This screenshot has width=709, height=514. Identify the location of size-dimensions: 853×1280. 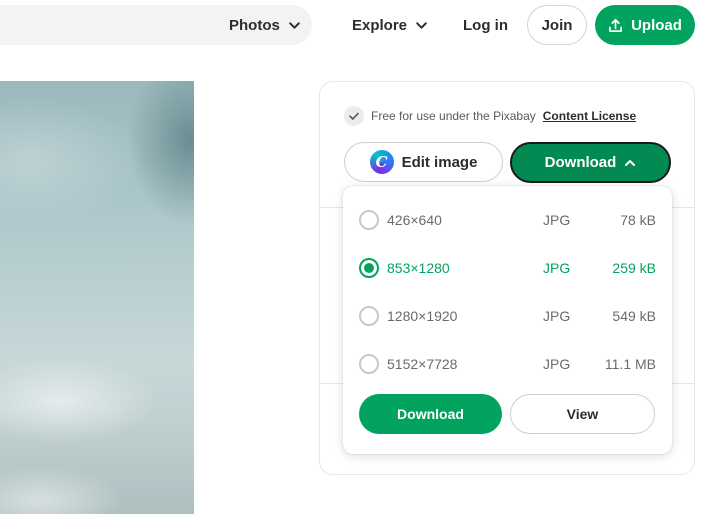
(418, 268).